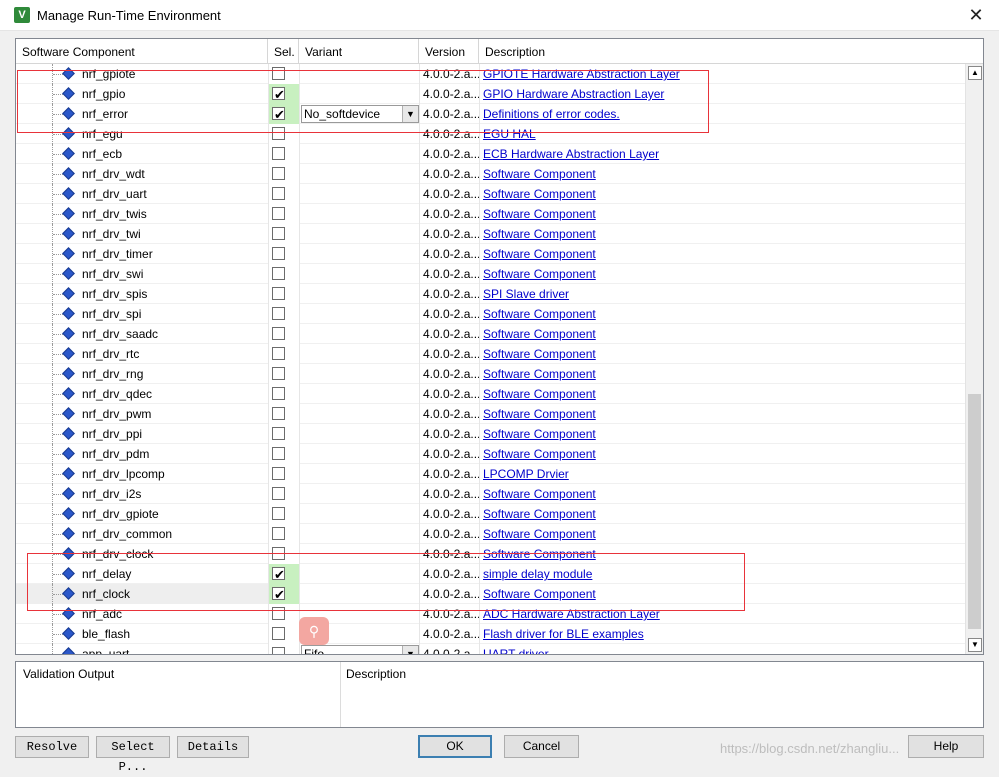 The image size is (999, 777). I want to click on help-button: Help, so click(946, 746).